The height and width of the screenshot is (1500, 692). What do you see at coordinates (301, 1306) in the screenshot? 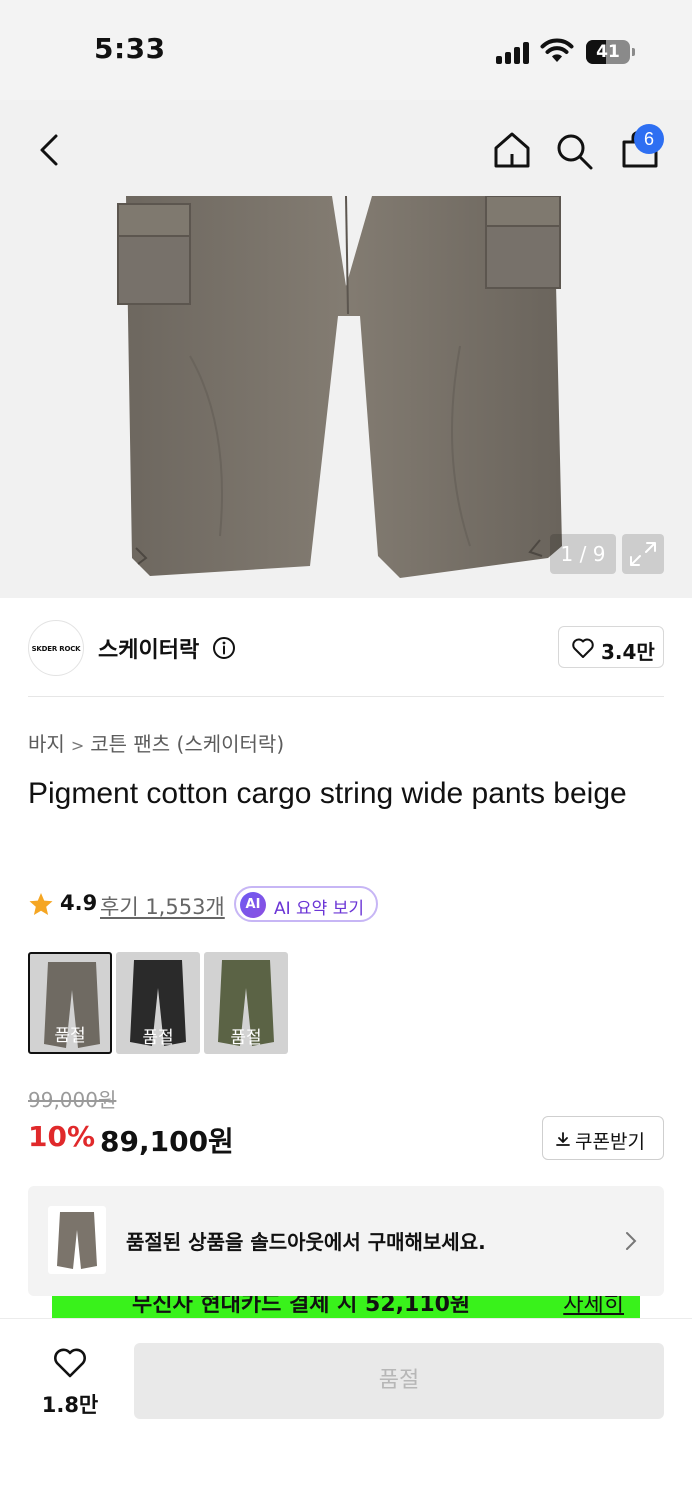
I see `promo-text: 무신사 현대카드 결제 시 52,110원` at bounding box center [301, 1306].